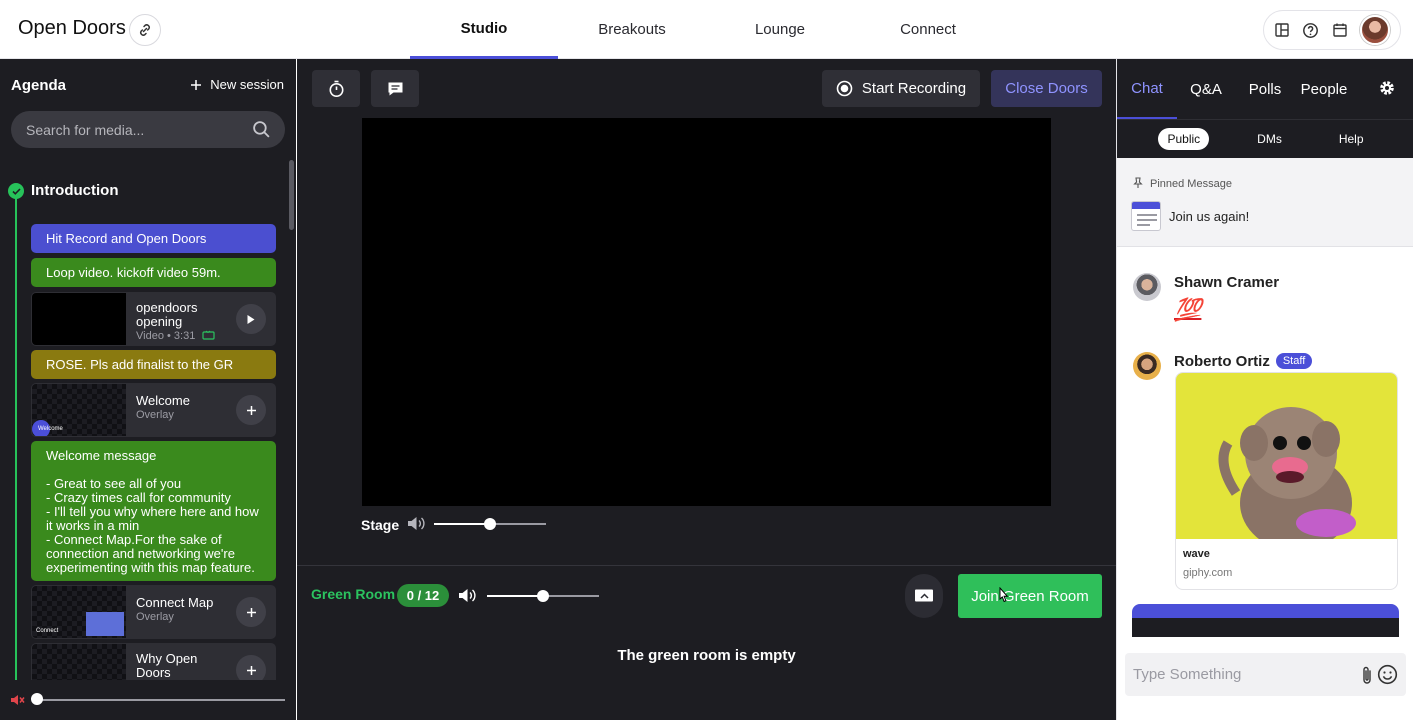  I want to click on stopwatch-icon, so click(336, 88).